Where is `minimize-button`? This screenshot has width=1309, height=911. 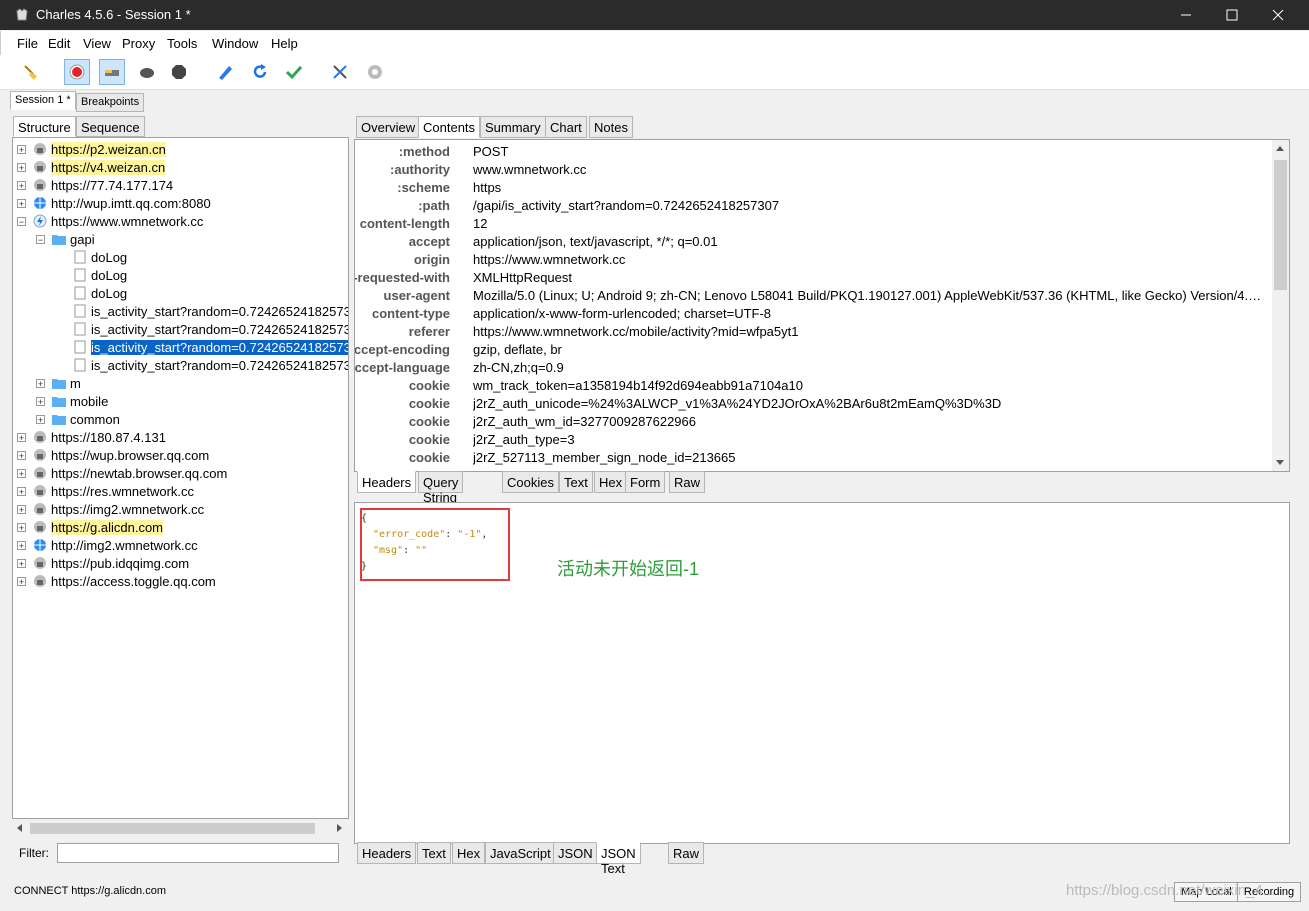
minimize-button is located at coordinates (1186, 15).